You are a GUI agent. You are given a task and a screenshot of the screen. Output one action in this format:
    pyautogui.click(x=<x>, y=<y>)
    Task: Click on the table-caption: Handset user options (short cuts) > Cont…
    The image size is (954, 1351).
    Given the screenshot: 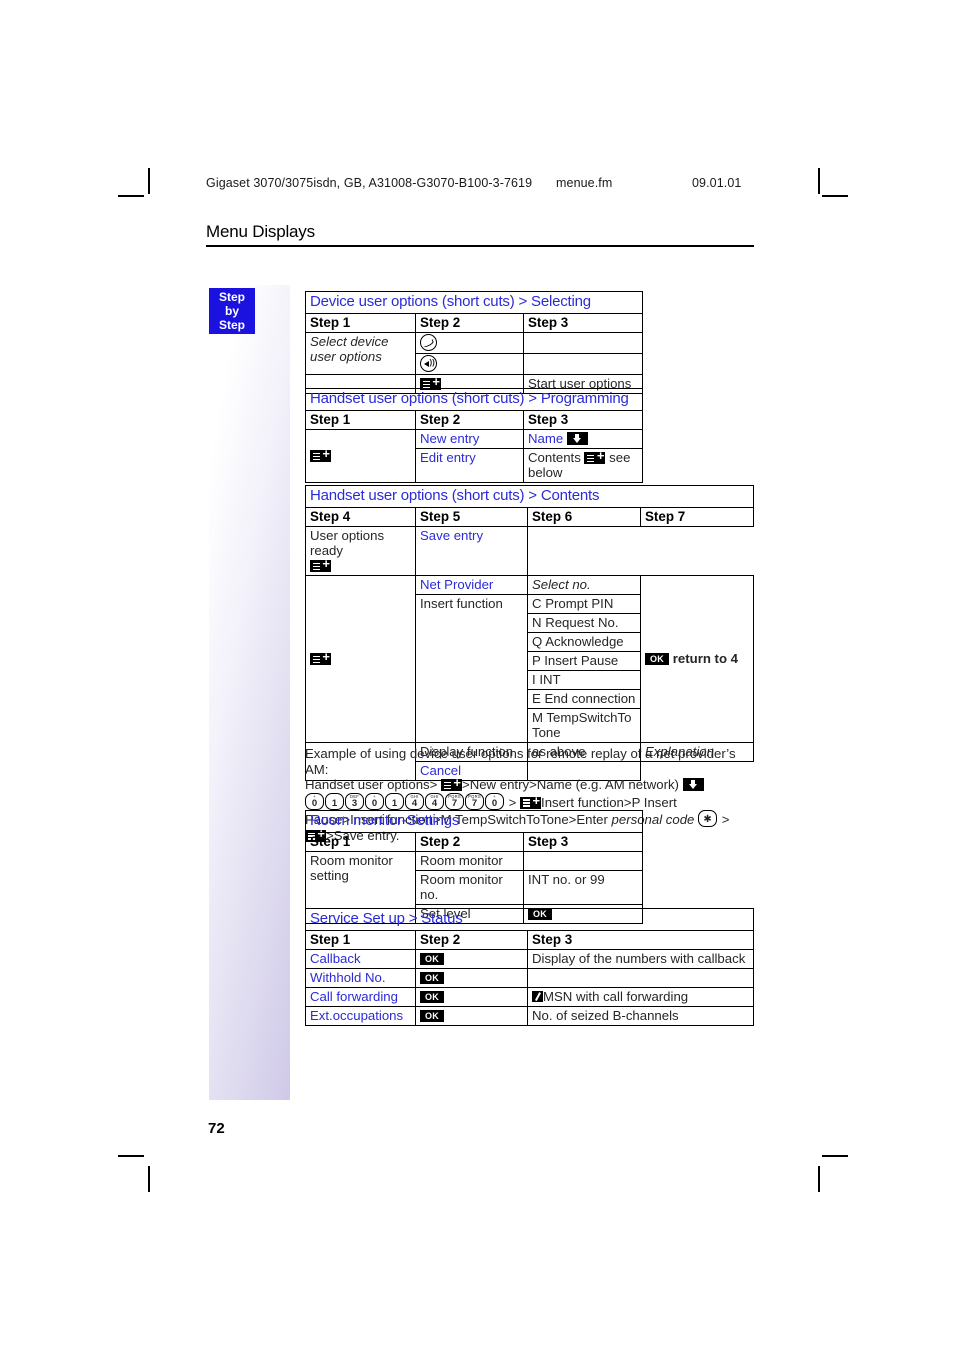 What is the action you would take?
    pyautogui.click(x=529, y=496)
    